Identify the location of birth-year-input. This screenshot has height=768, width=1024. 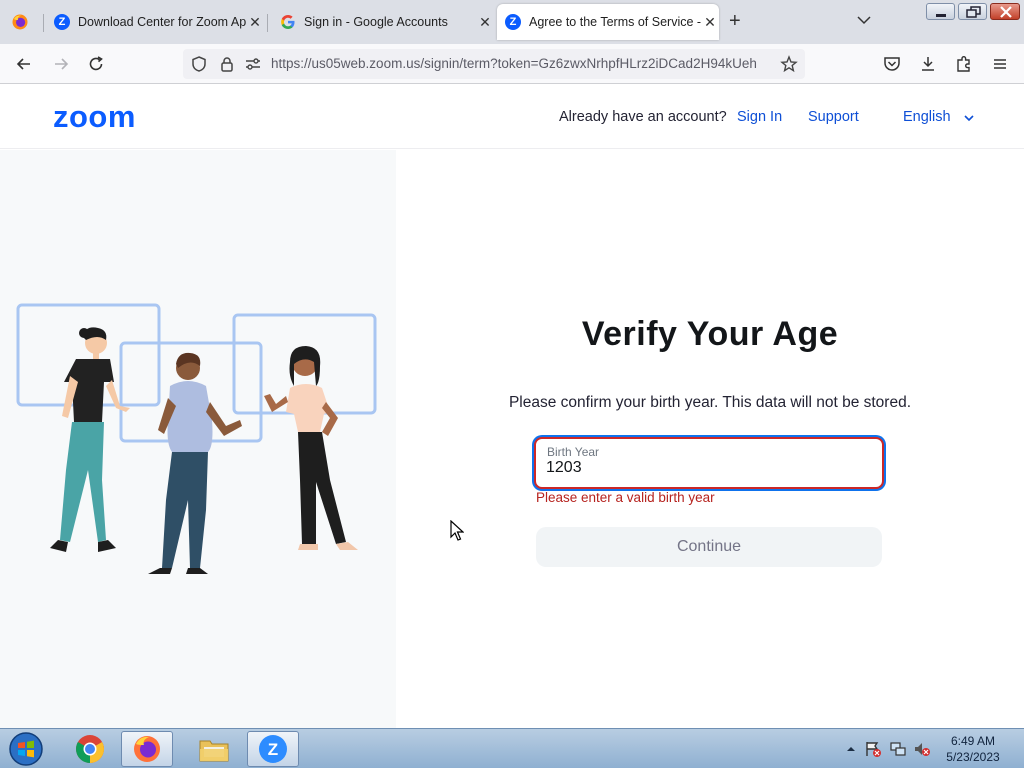
(696, 468).